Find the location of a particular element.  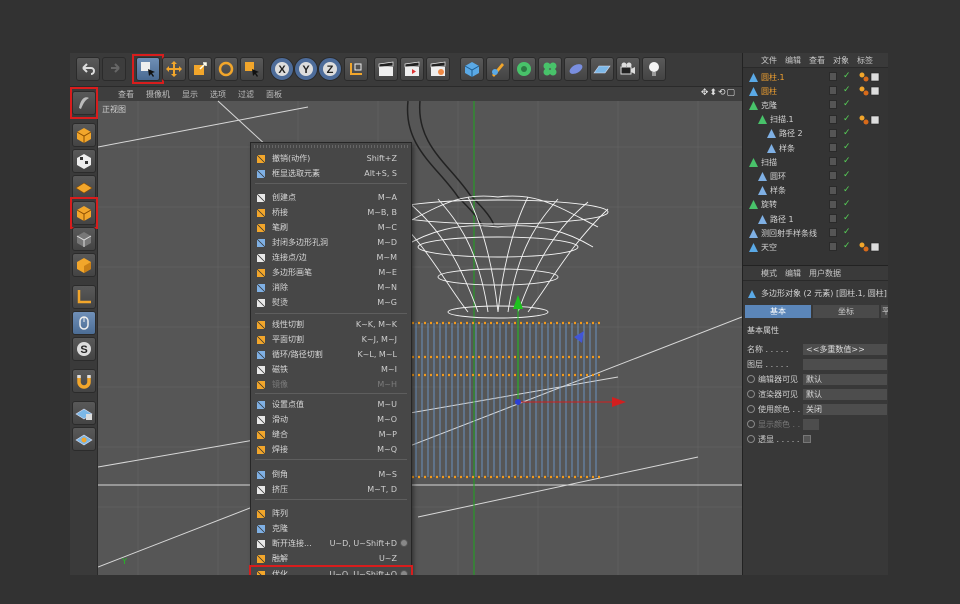

om-menu-file: 文件 is located at coordinates (769, 60).